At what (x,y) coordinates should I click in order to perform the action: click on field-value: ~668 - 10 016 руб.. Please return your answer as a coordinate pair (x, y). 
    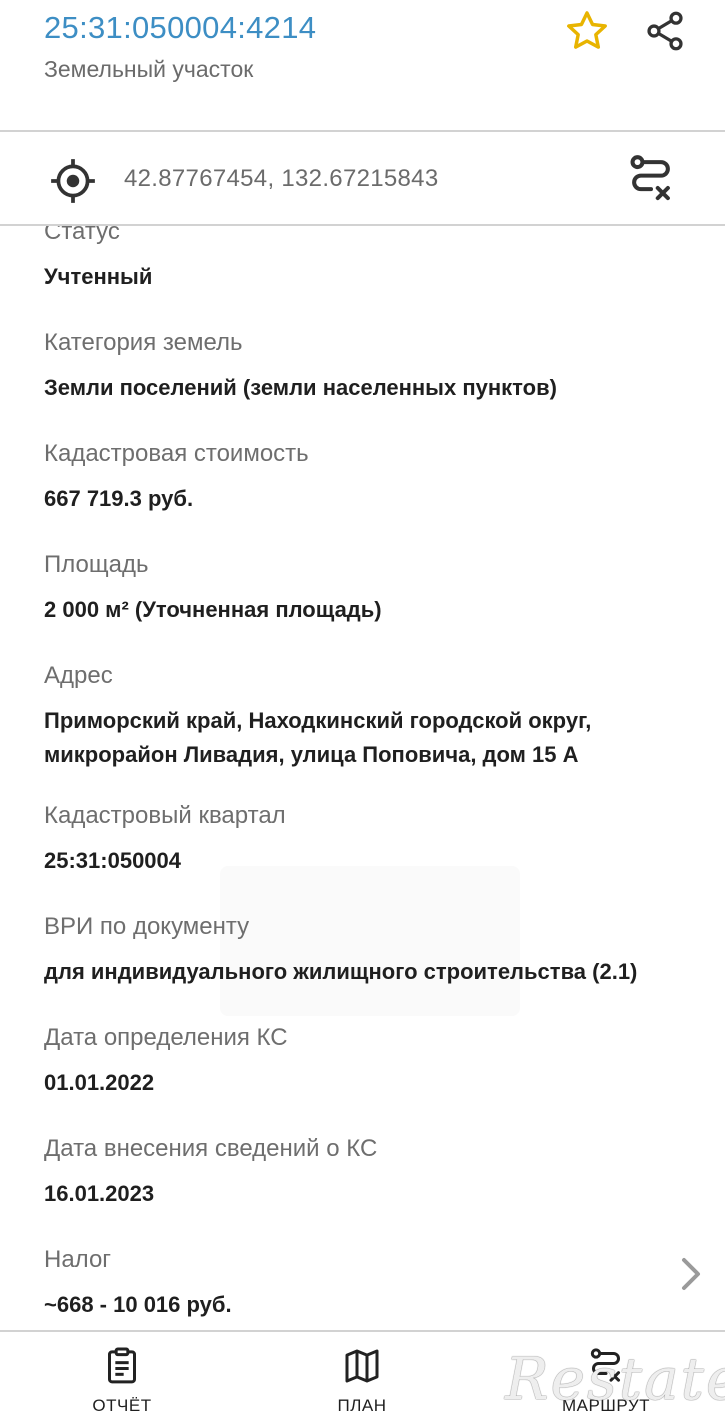
    Looking at the image, I should click on (138, 1304).